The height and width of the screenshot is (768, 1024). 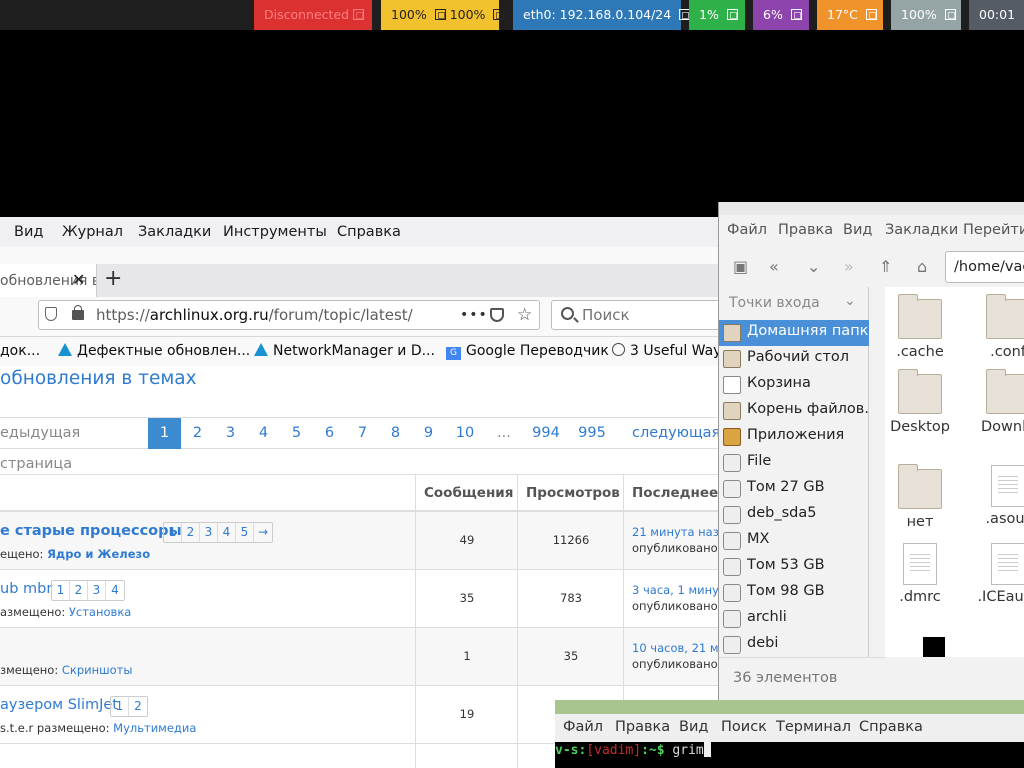 What do you see at coordinates (794, 489) in the screenshot?
I see `side-item-vol27: Том 27 GB` at bounding box center [794, 489].